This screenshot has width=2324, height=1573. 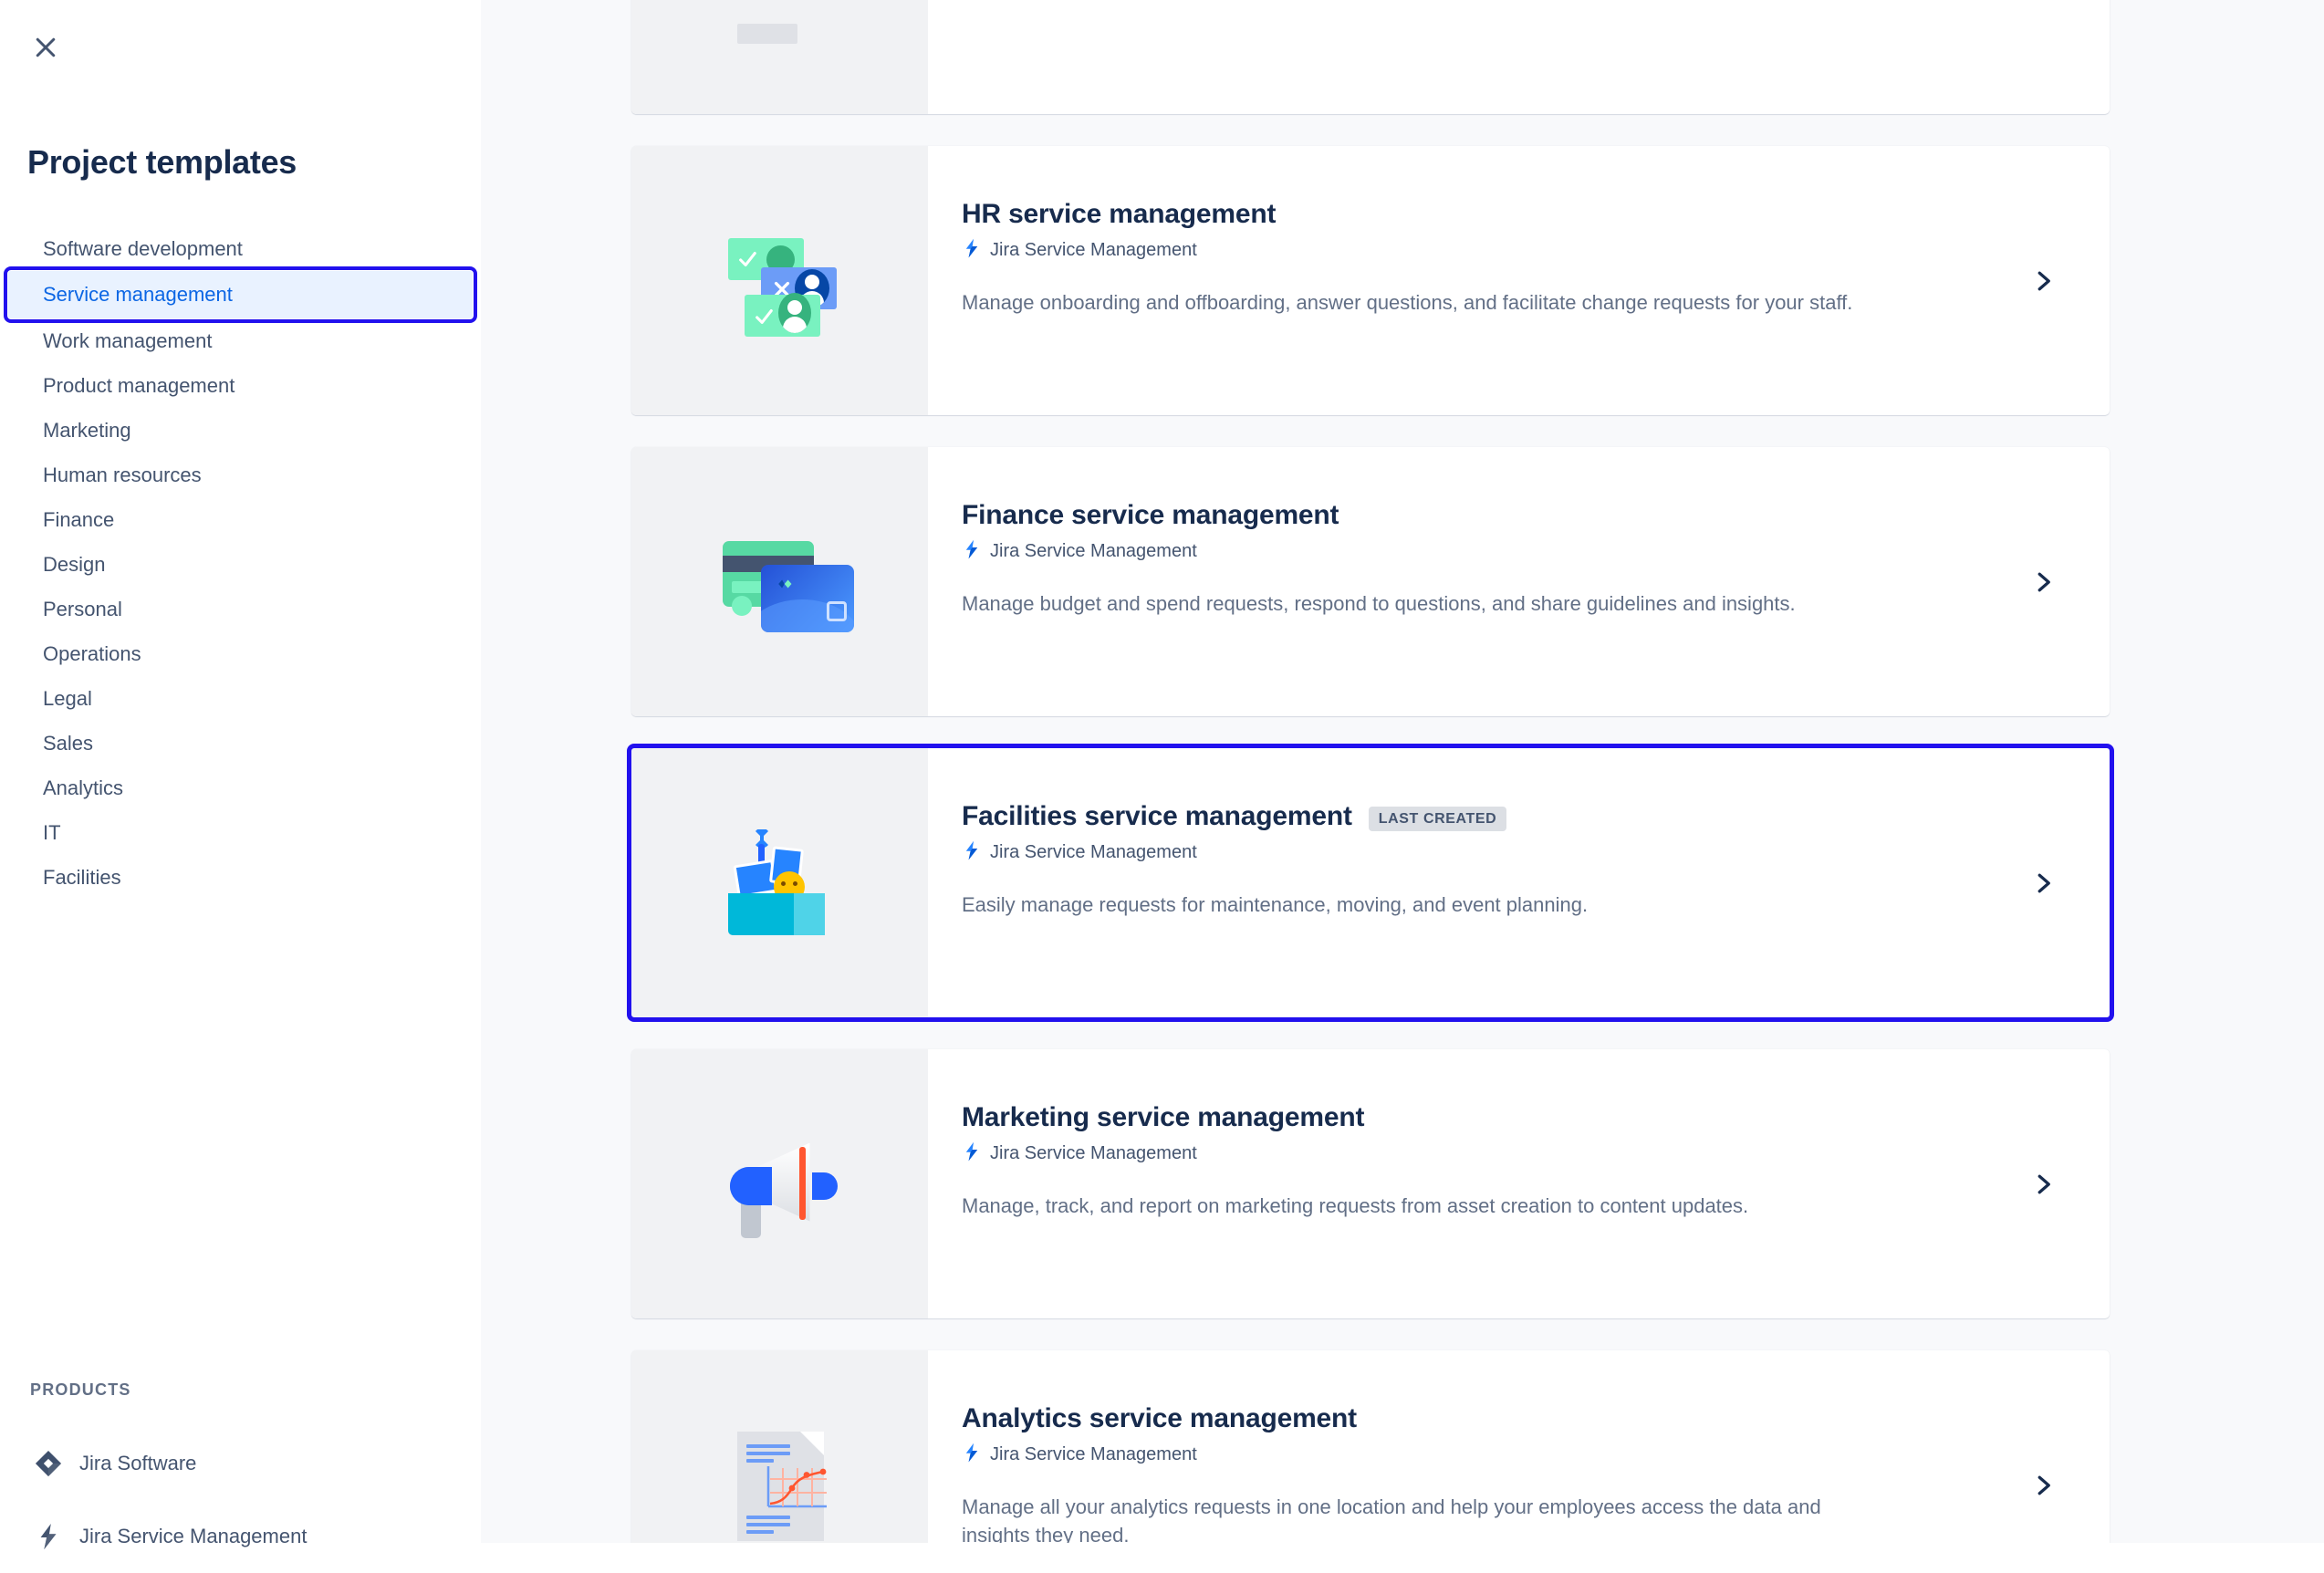 What do you see at coordinates (1157, 816) in the screenshot?
I see `card-title: Facilities service management` at bounding box center [1157, 816].